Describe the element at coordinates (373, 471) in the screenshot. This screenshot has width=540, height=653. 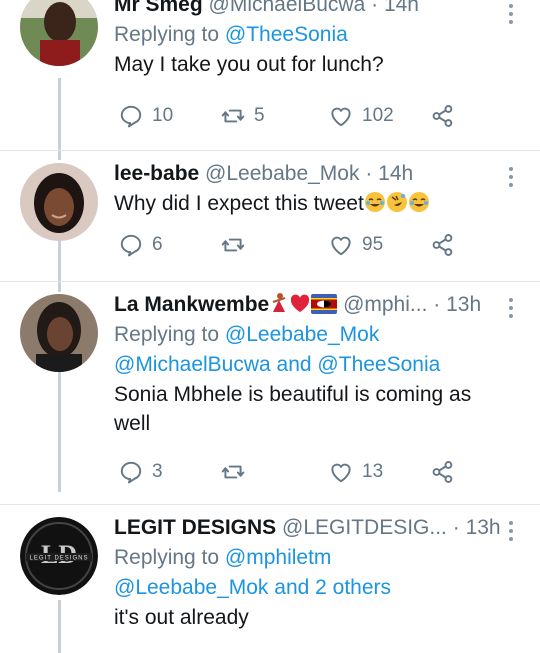
I see `like-count: 13` at that location.